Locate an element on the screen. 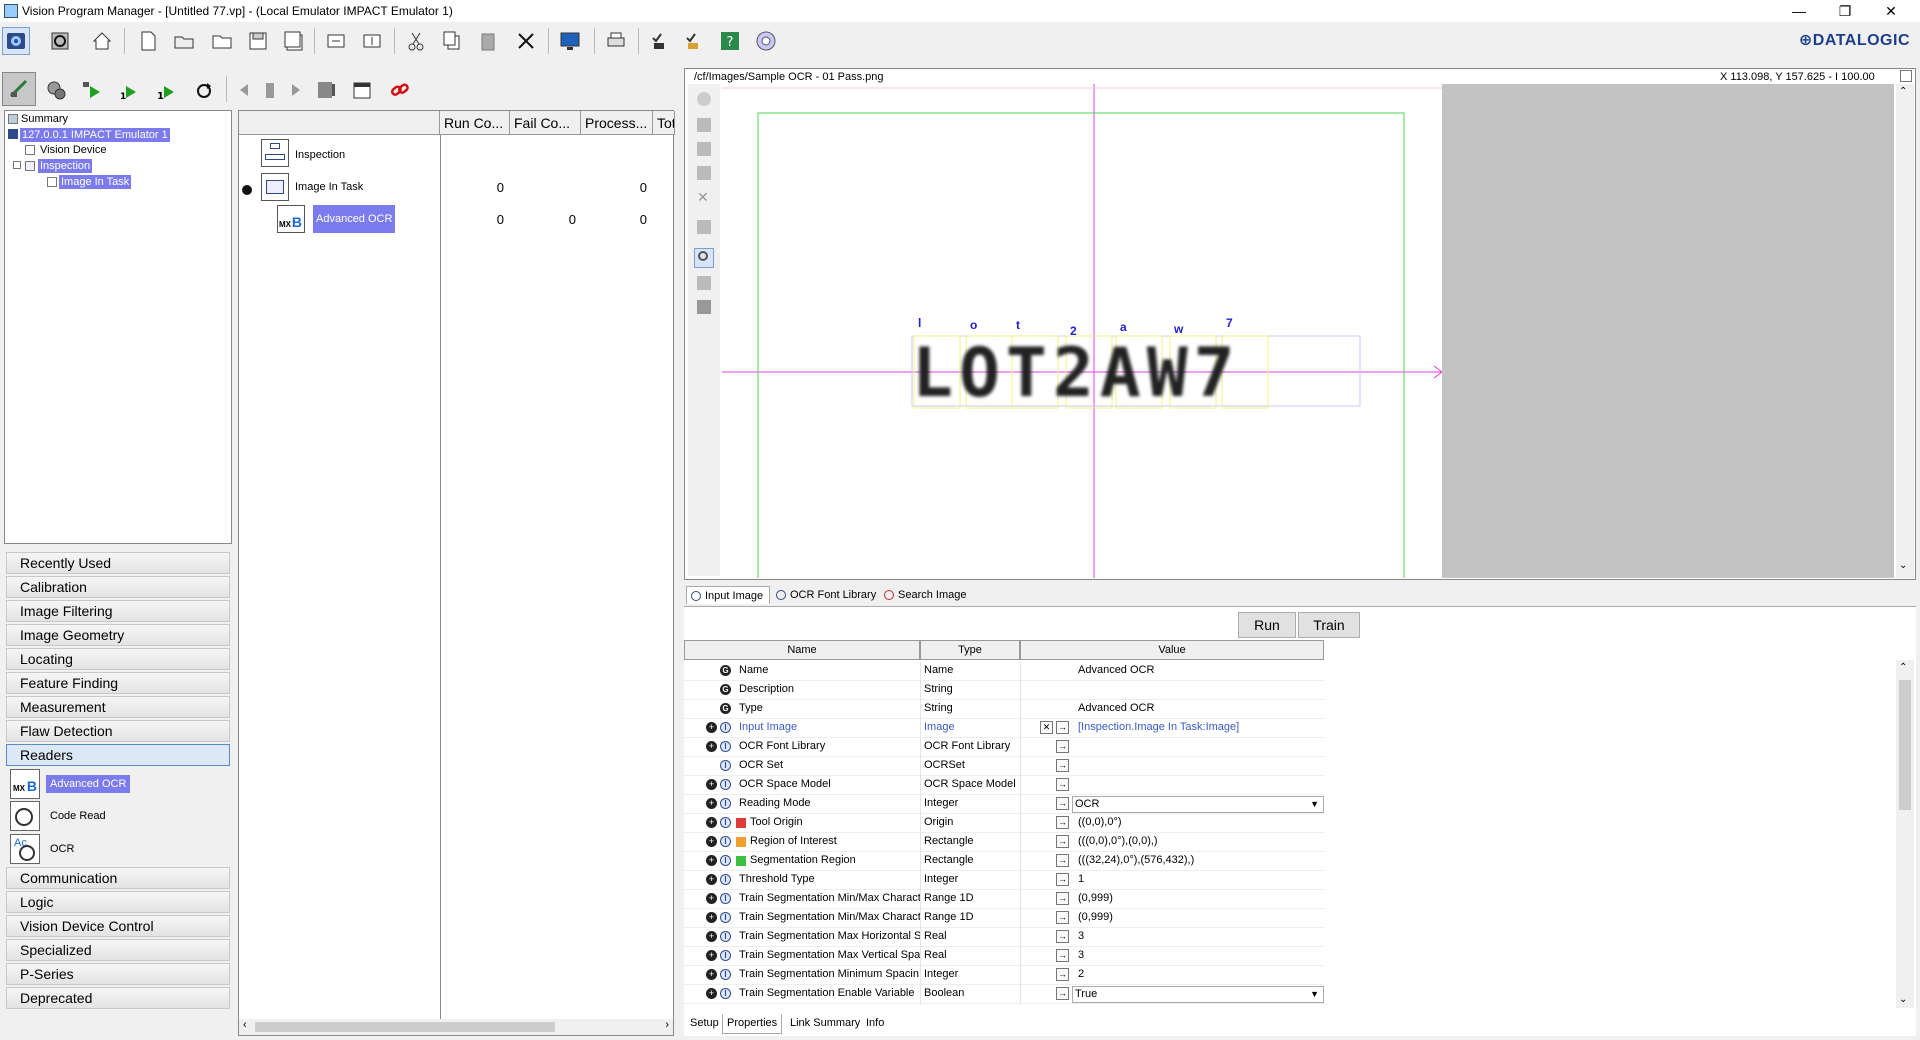 This screenshot has height=1040, width=1920. help-icon: ? is located at coordinates (730, 41).